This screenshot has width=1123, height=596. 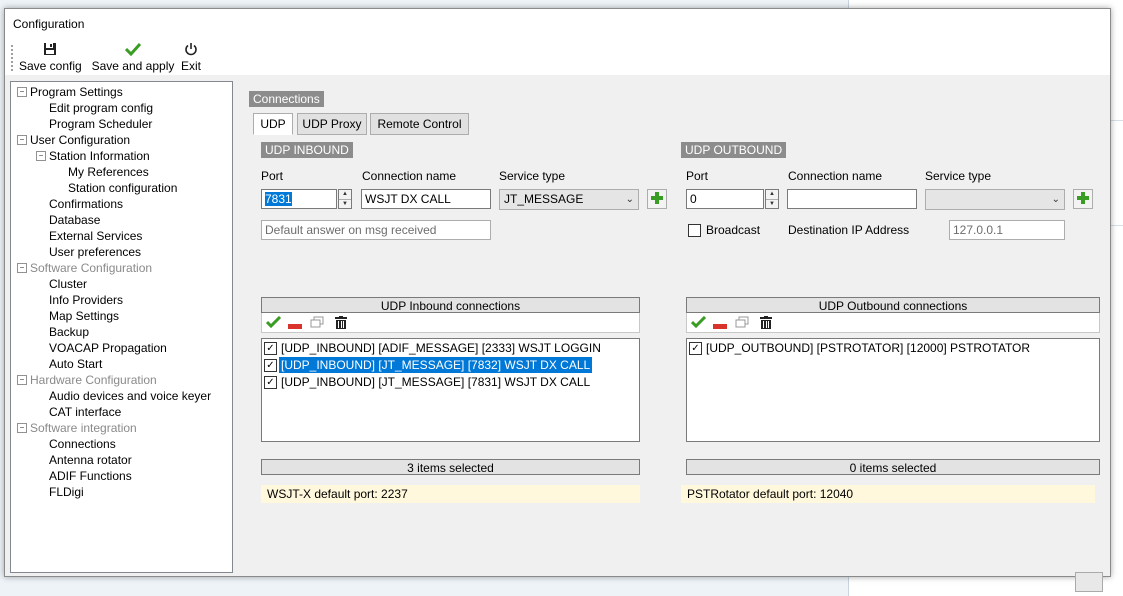 What do you see at coordinates (893, 323) in the screenshot?
I see `outbound-list-toolbar` at bounding box center [893, 323].